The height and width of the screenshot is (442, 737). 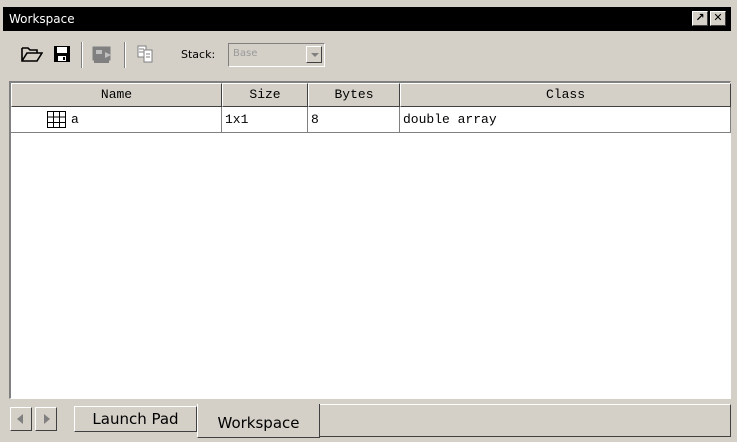 I want to click on copy-icon, so click(x=145, y=54).